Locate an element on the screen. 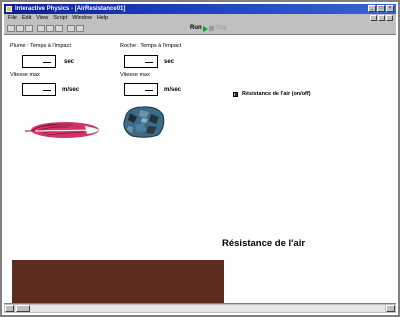 Image resolution: width=400 pixels, height=317 pixels. feather-object is located at coordinates (64, 130).